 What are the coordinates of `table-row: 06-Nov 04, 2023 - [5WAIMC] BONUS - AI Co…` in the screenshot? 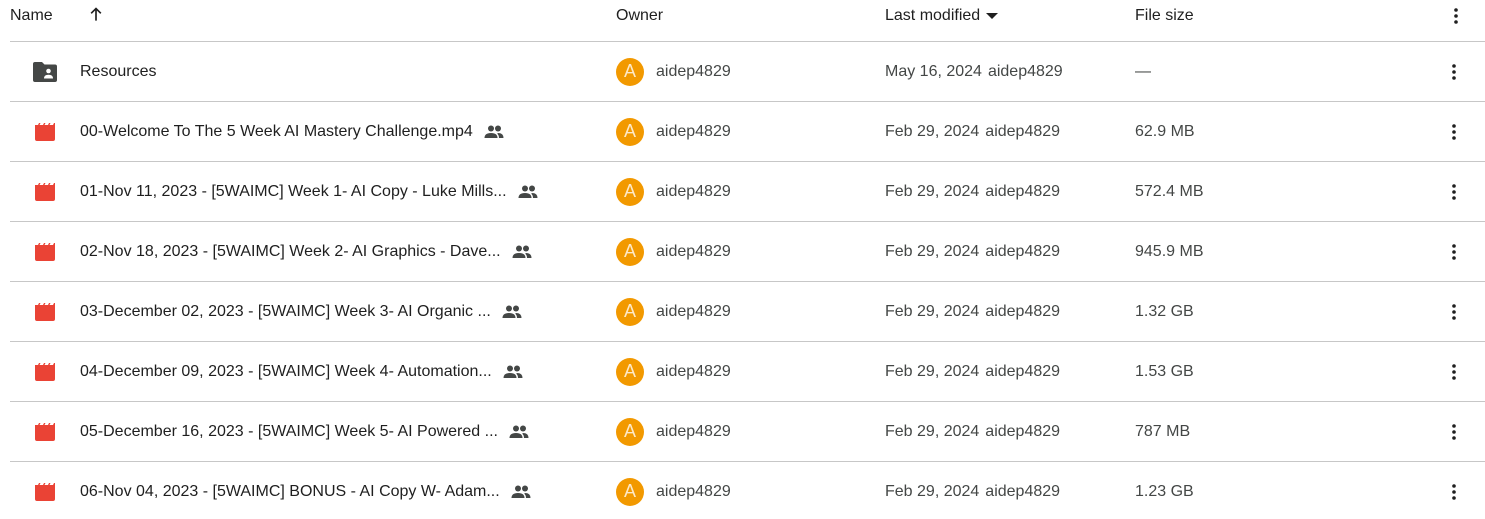 It's located at (747, 490).